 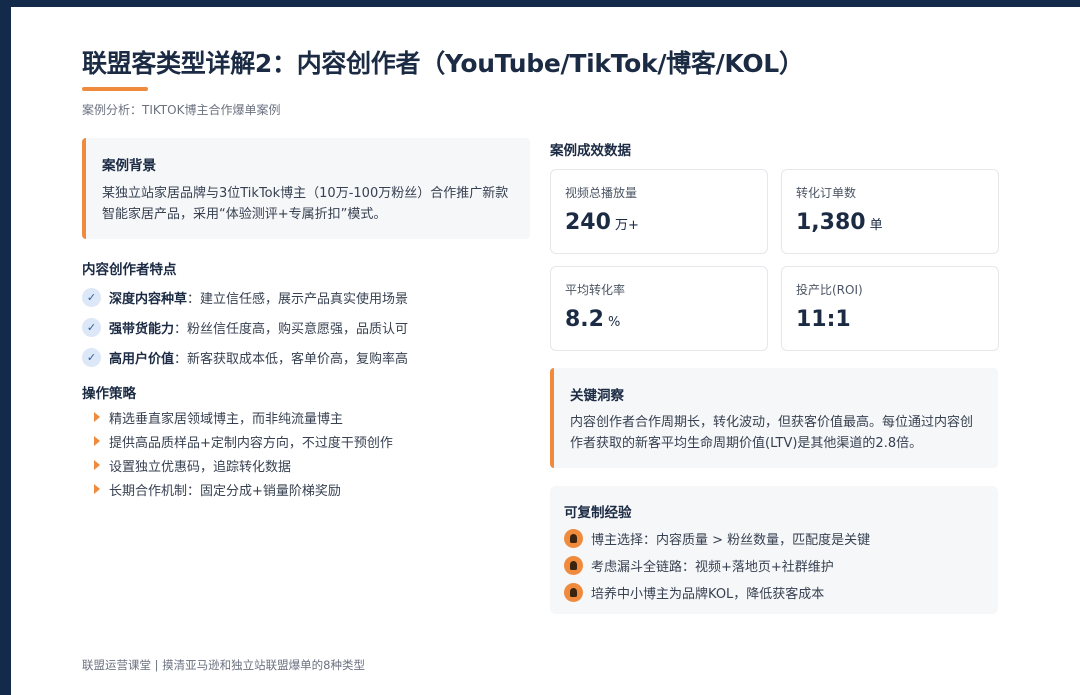 I want to click on experience-item: 考虑漏斗全链路：视频+落地页+社群维护, so click(x=774, y=565).